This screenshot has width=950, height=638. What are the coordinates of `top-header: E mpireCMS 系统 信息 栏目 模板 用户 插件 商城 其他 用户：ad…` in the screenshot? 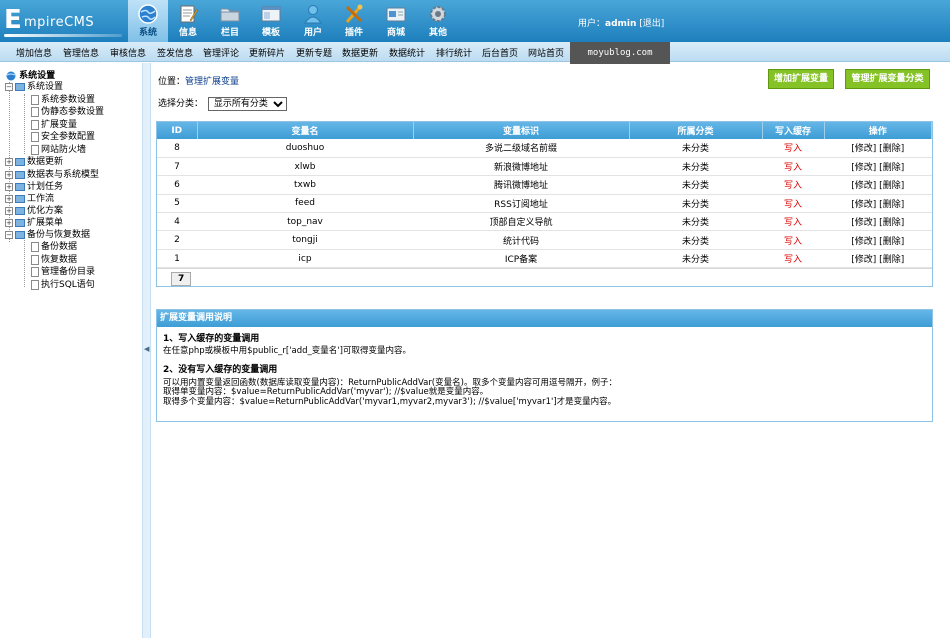 It's located at (475, 21).